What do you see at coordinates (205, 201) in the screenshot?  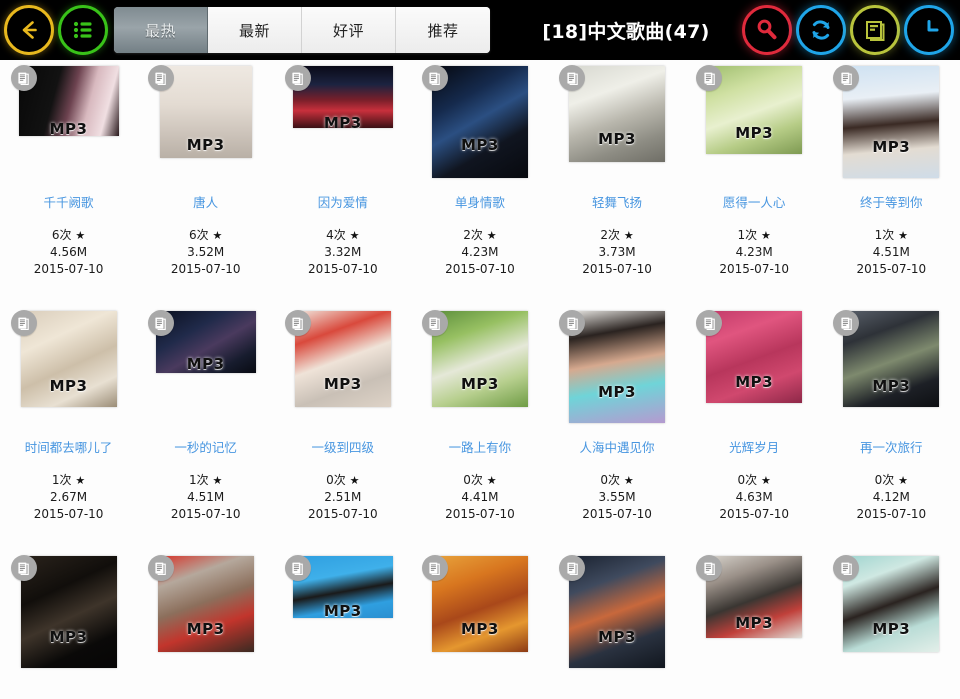 I see `song-title: 唐人` at bounding box center [205, 201].